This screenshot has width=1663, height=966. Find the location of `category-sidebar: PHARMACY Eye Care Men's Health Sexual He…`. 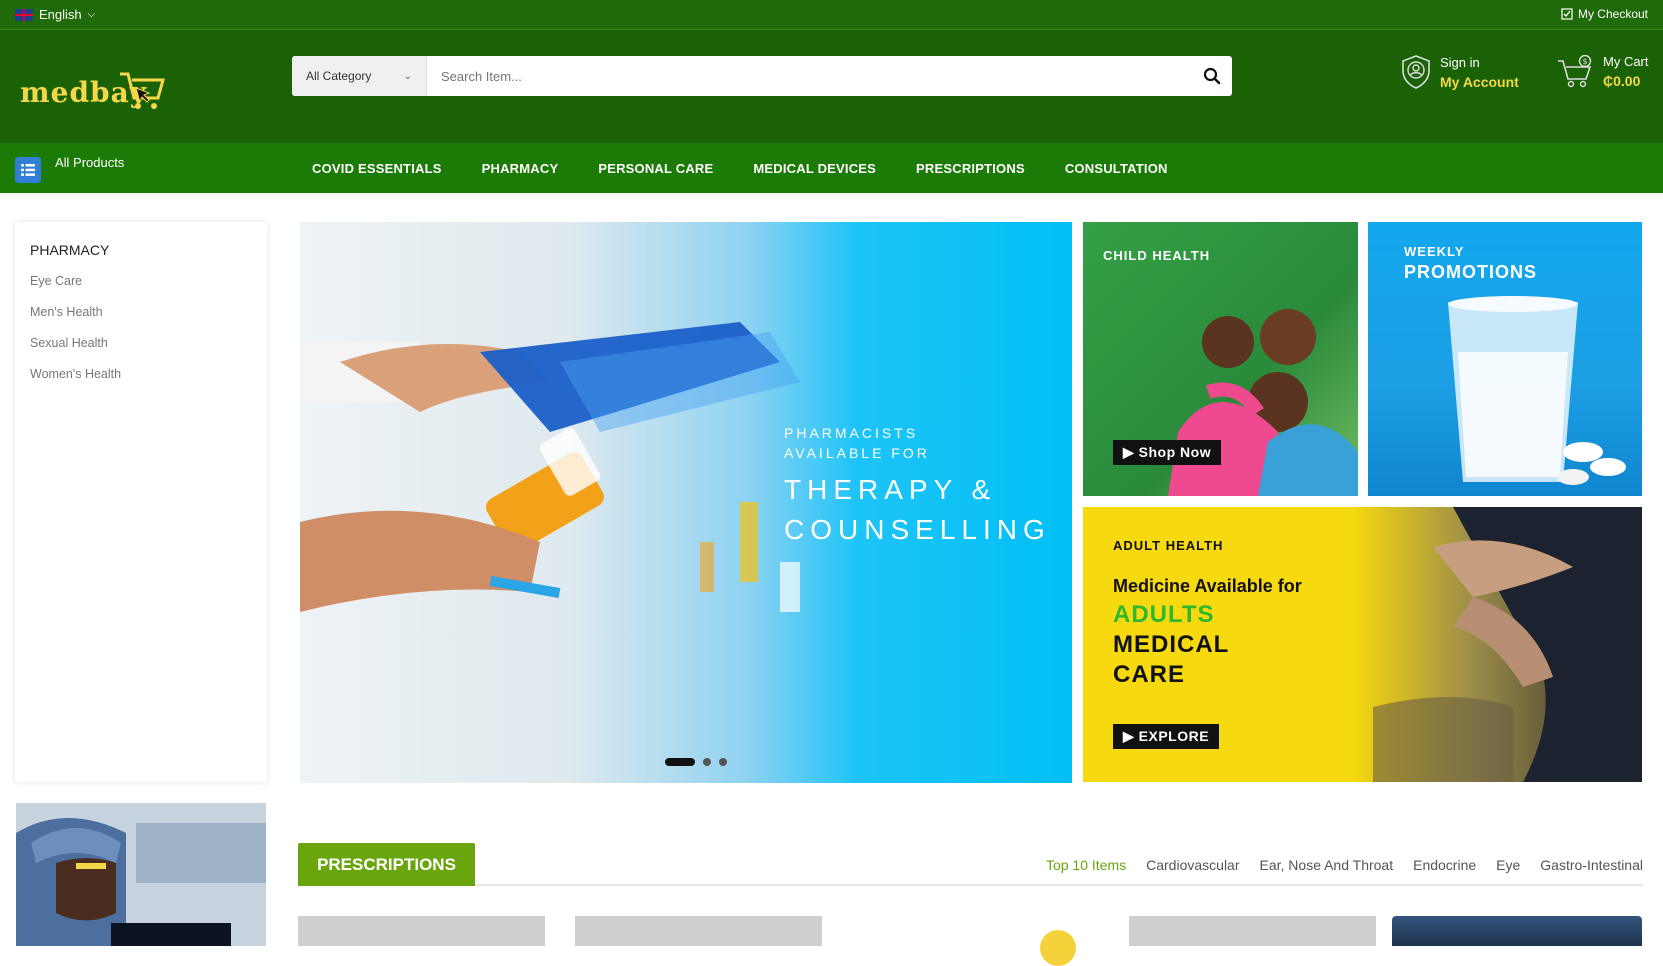

category-sidebar: PHARMACY Eye Care Men's Health Sexual He… is located at coordinates (141, 502).